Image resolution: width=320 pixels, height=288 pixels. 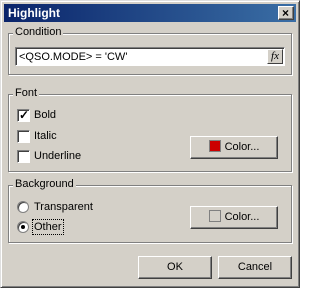 I want to click on underline-label: Underline, so click(x=58, y=156).